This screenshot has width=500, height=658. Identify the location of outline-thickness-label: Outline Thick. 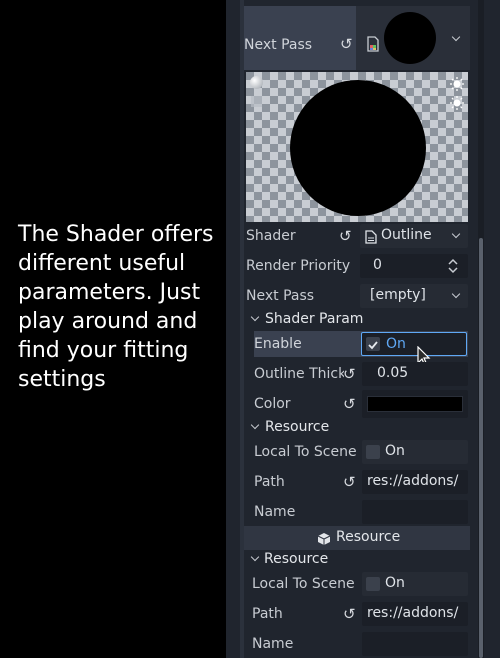
(299, 374).